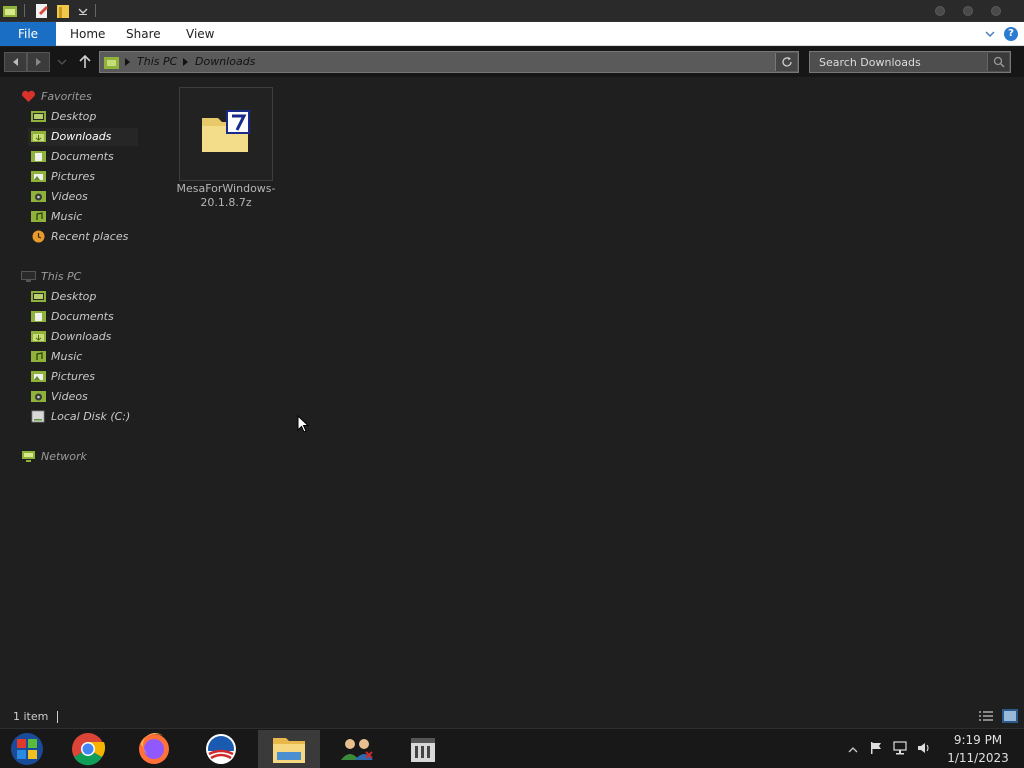 Image resolution: width=1024 pixels, height=768 pixels. Describe the element at coordinates (303, 424) in the screenshot. I see `mouse-cursor-icon` at that location.